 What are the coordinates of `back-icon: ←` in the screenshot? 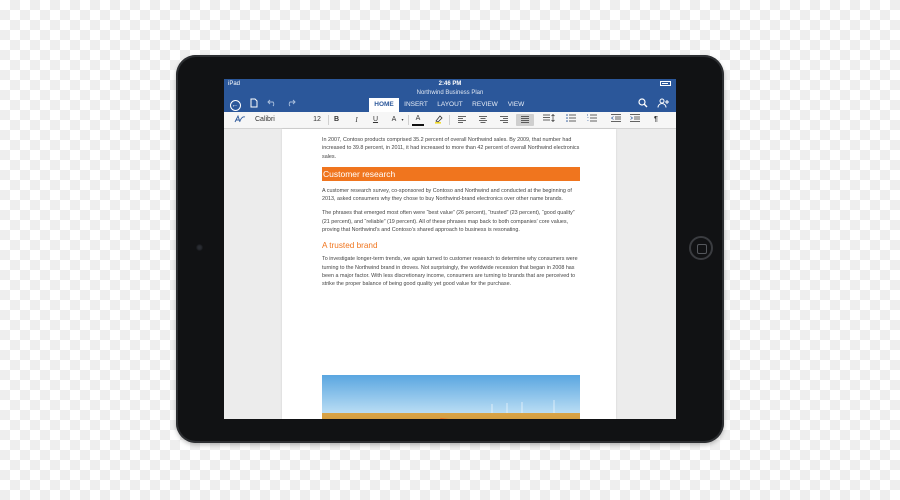 It's located at (235, 104).